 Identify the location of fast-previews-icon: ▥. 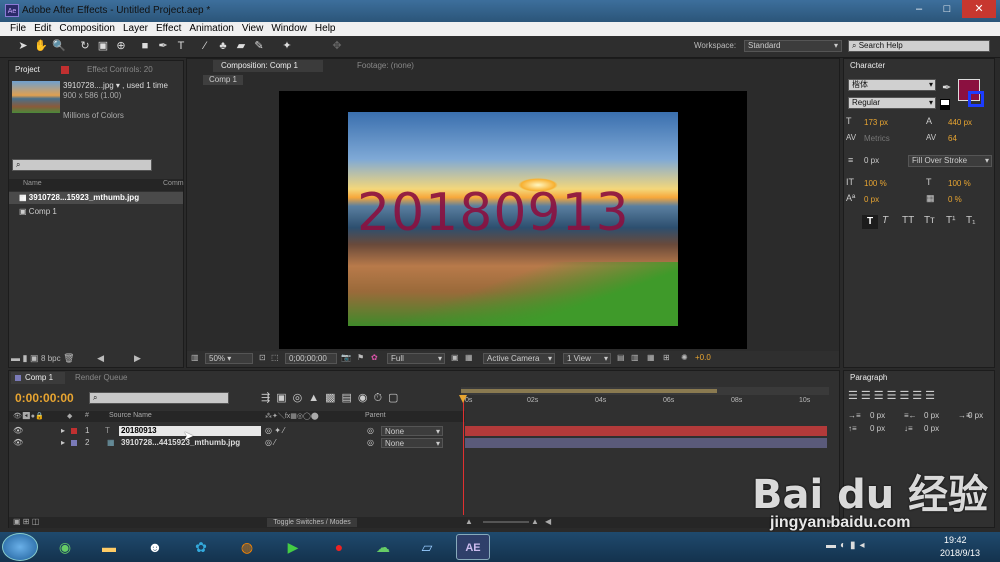
(635, 357).